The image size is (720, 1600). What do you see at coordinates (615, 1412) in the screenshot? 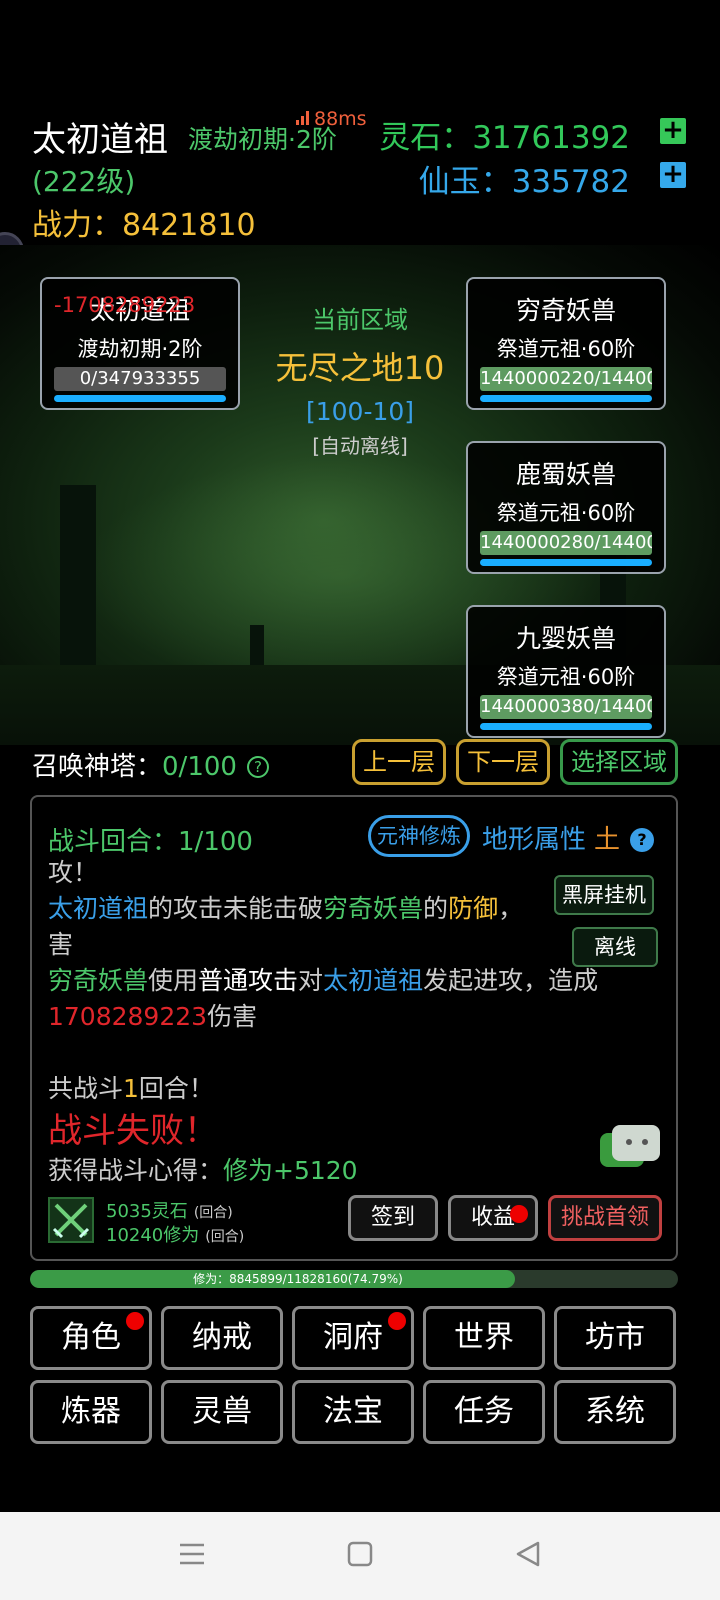
I see `menu-system-button: 系统` at bounding box center [615, 1412].